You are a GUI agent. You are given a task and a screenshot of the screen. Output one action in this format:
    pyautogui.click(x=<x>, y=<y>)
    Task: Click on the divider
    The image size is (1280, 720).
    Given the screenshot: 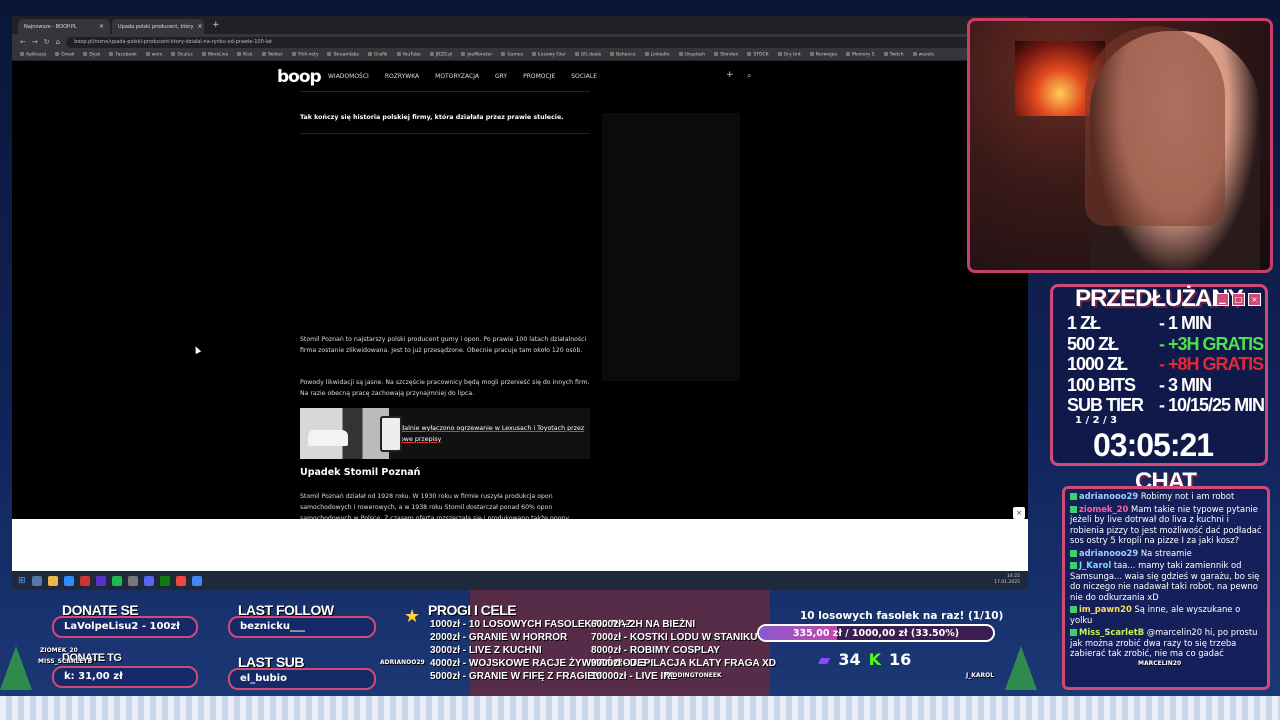 What is the action you would take?
    pyautogui.click(x=445, y=91)
    